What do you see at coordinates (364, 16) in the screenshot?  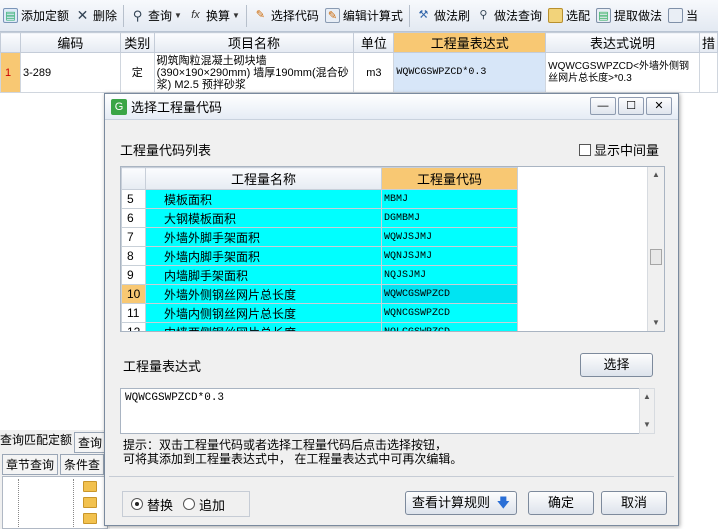 I see `edit-formula-button: ✎ 编辑计算式` at bounding box center [364, 16].